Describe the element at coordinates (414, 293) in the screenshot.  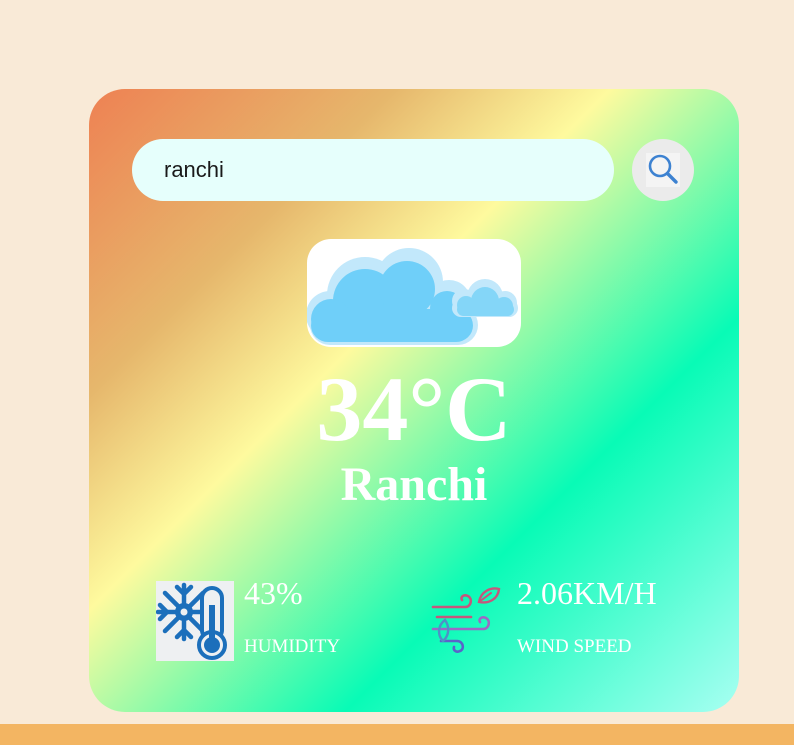
I see `cloud-icon` at that location.